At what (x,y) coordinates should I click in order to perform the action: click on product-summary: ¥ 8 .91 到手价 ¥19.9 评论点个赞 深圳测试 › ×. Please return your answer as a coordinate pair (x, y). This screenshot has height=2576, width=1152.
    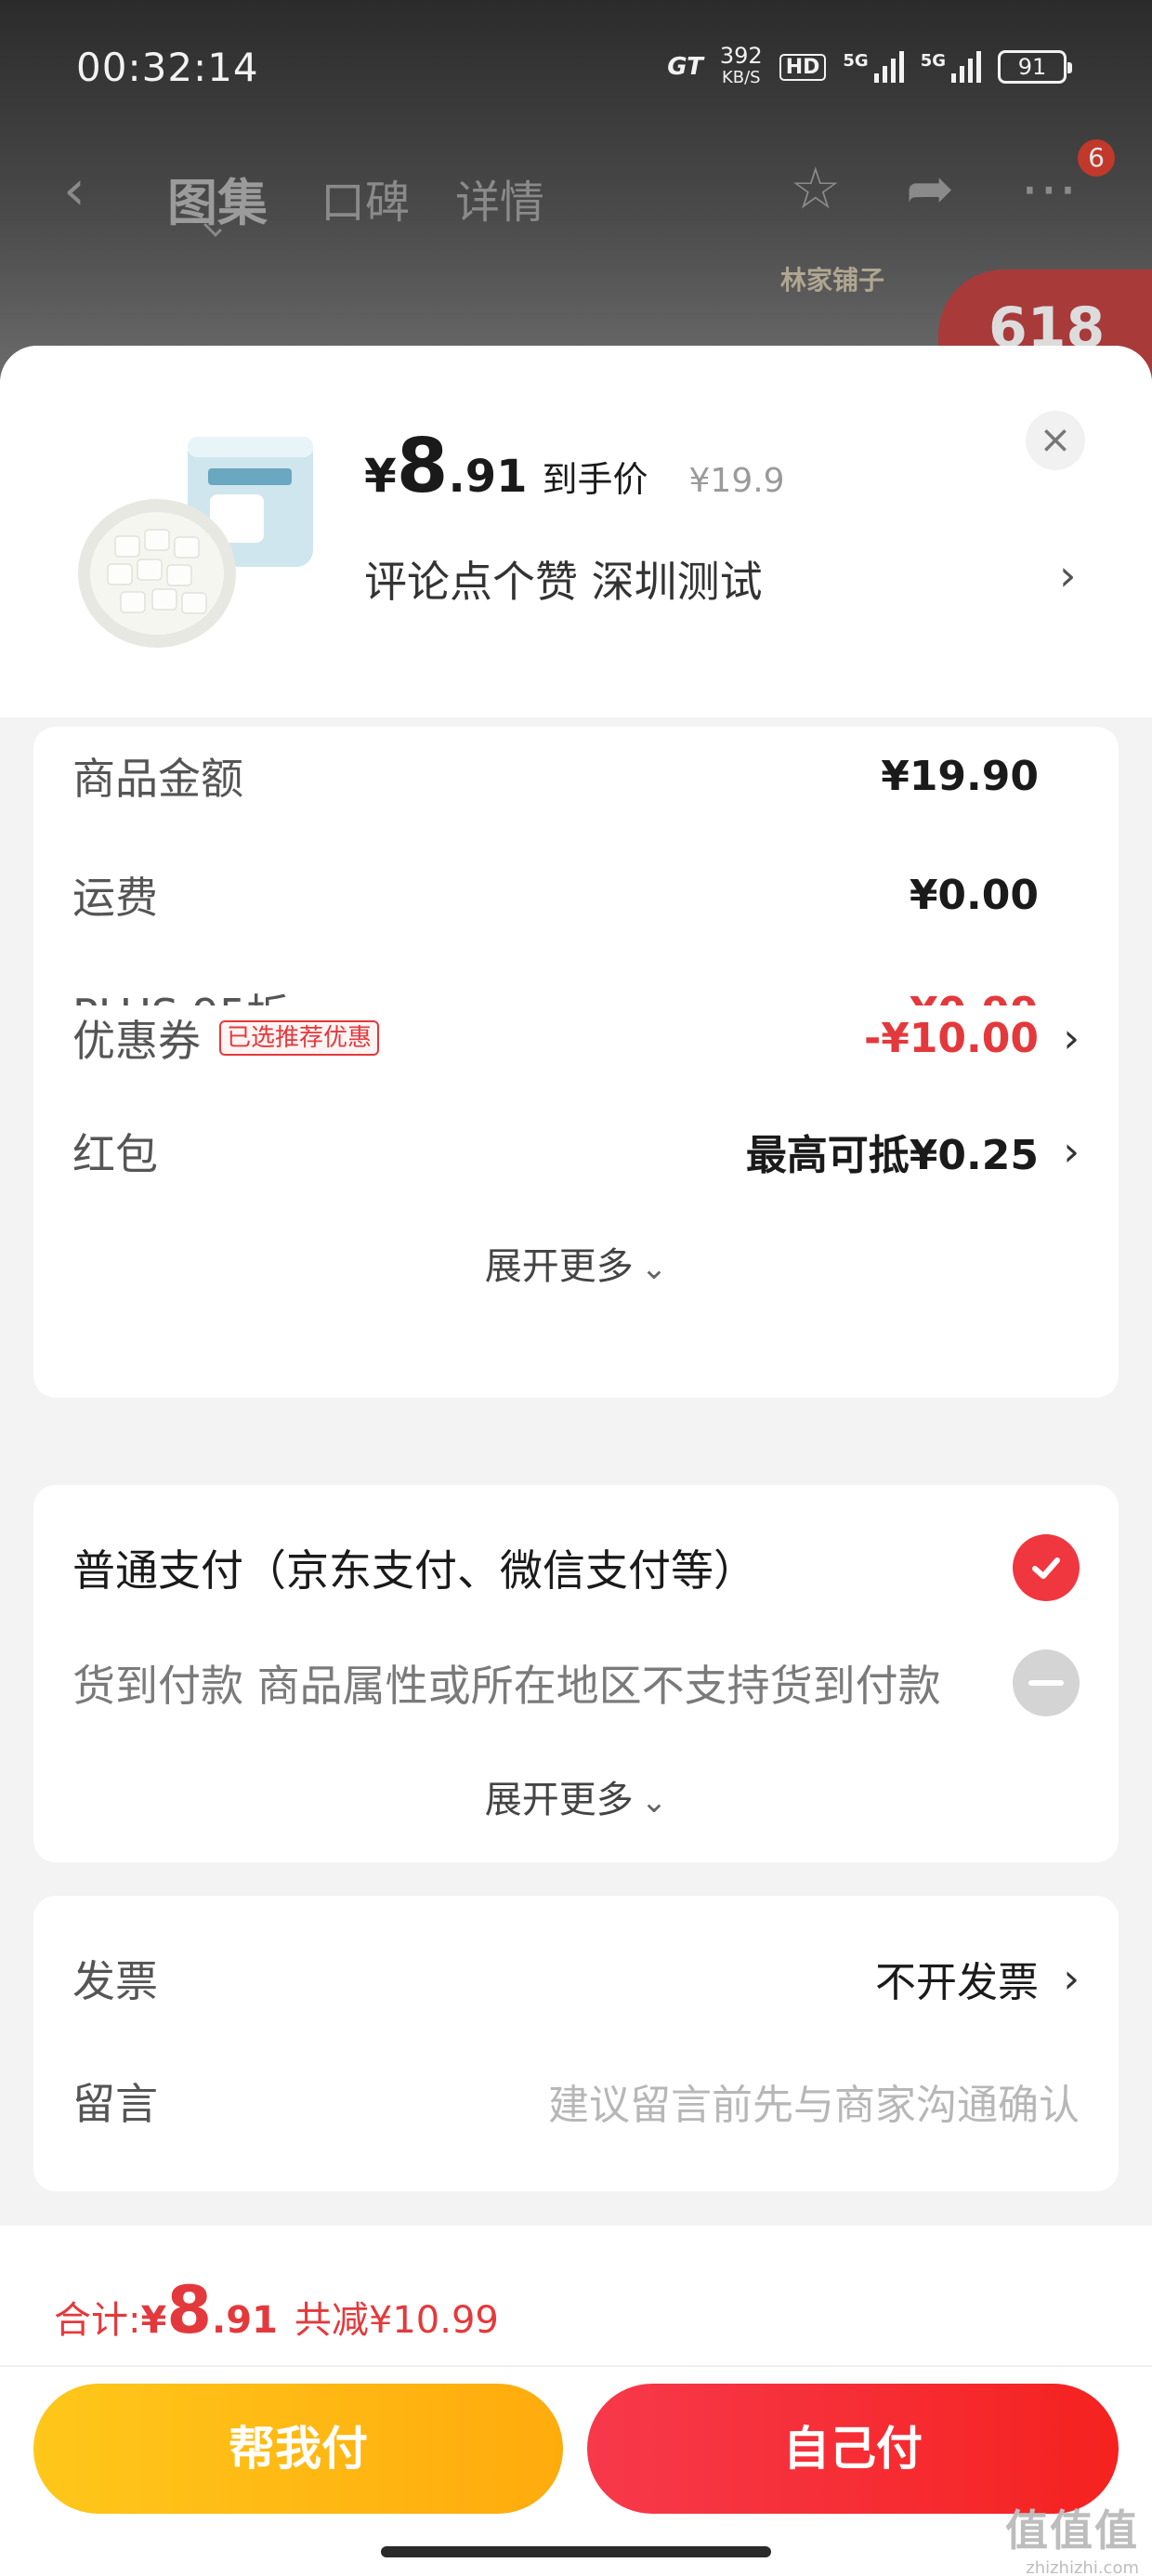
    Looking at the image, I should click on (576, 531).